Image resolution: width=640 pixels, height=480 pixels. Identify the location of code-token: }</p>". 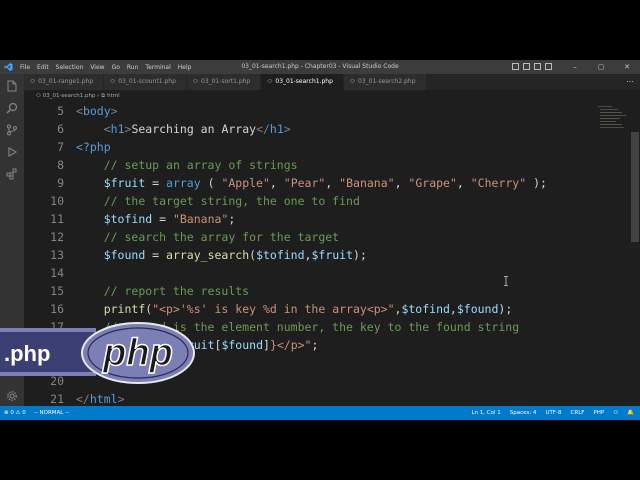
(290, 345).